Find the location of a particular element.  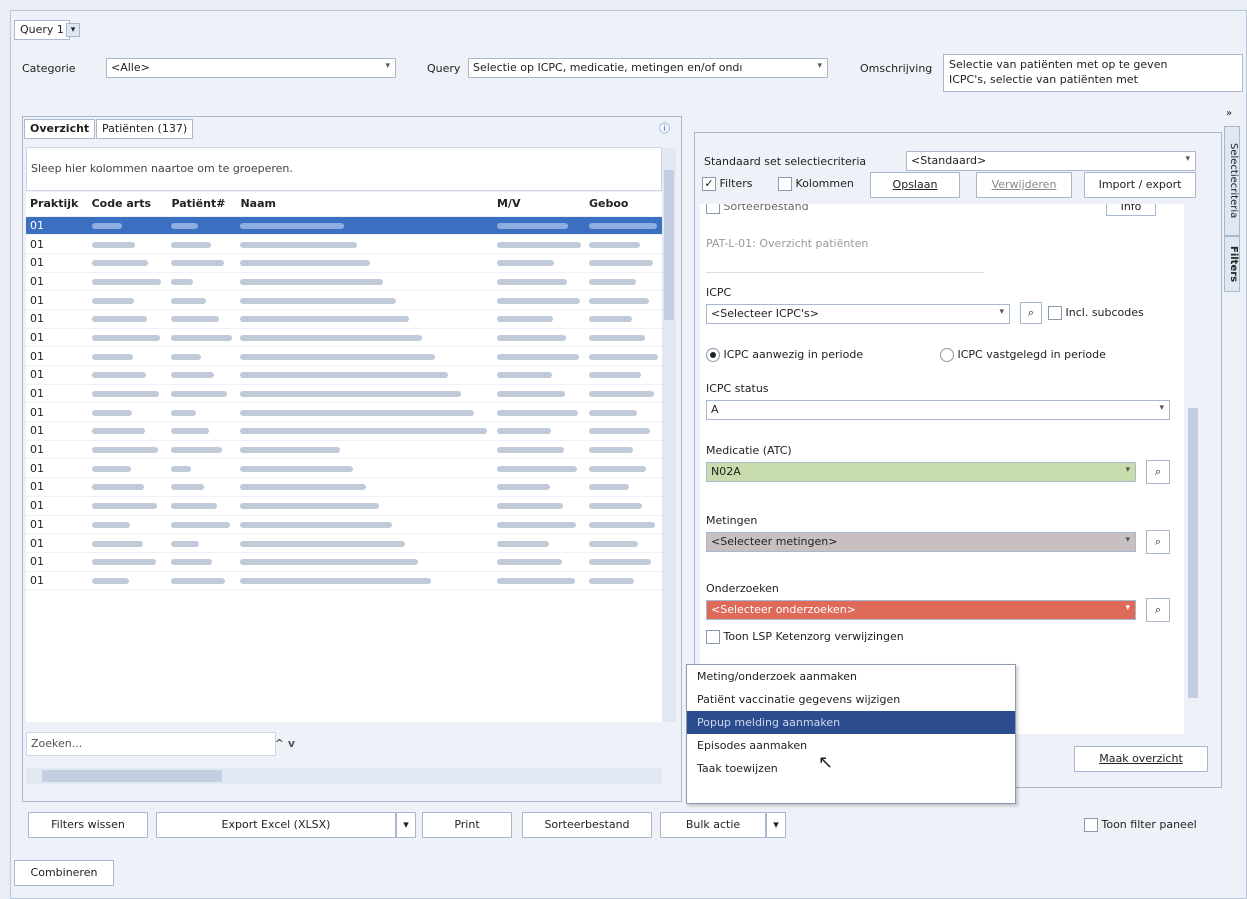

radio-aanwezig: ICPC aanwezig in periode is located at coordinates (784, 355).